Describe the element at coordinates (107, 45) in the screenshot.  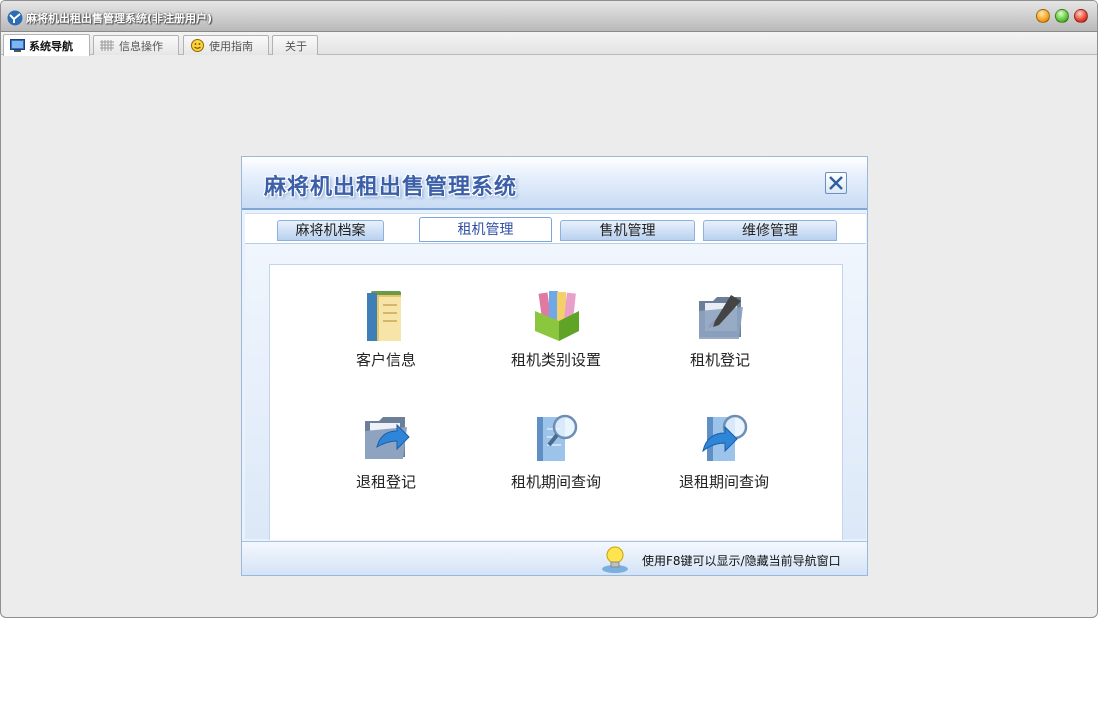
I see `grid-icon` at that location.